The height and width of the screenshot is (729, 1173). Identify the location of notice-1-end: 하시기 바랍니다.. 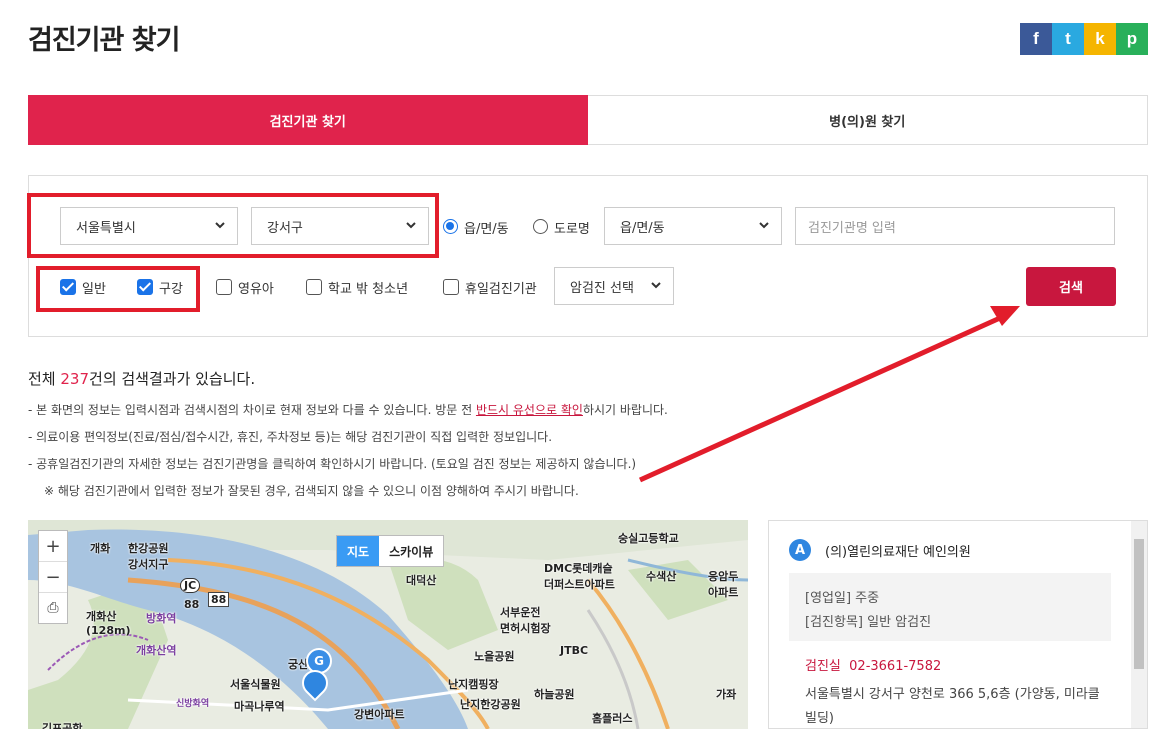
(625, 410).